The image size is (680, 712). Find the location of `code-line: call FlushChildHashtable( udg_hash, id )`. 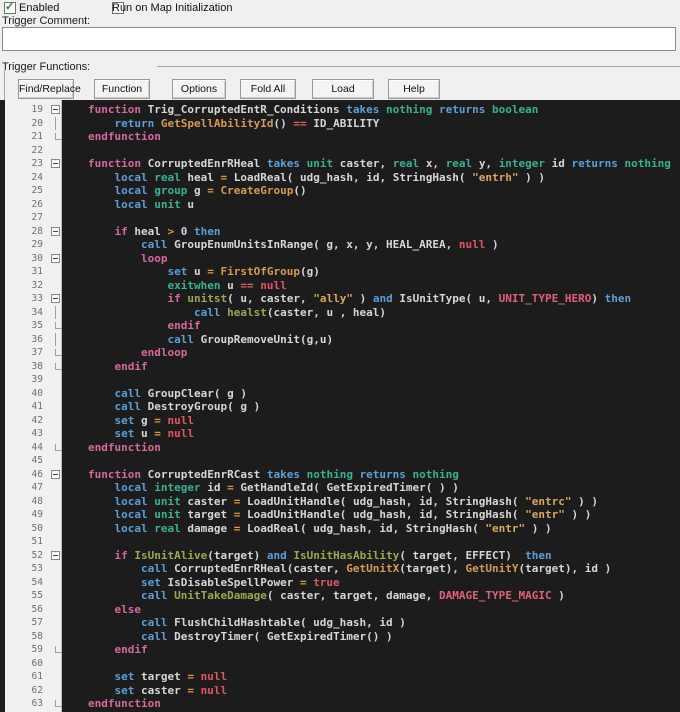

code-line: call FlushChildHashtable( udg_hash, id ) is located at coordinates (247, 623).